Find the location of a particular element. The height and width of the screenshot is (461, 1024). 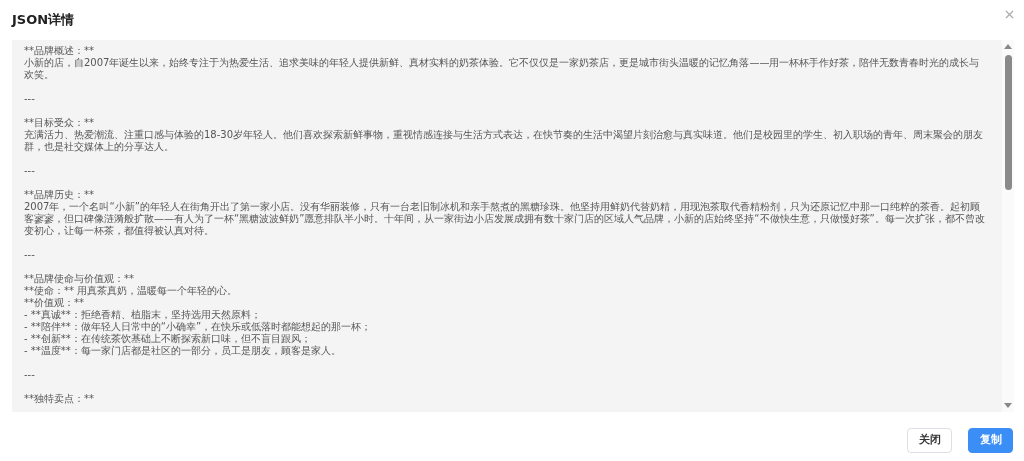

json-text-line: - **温度**：每一家门店都是社区的一部分，员工是朋友，顾客是家人。 is located at coordinates (183, 351).